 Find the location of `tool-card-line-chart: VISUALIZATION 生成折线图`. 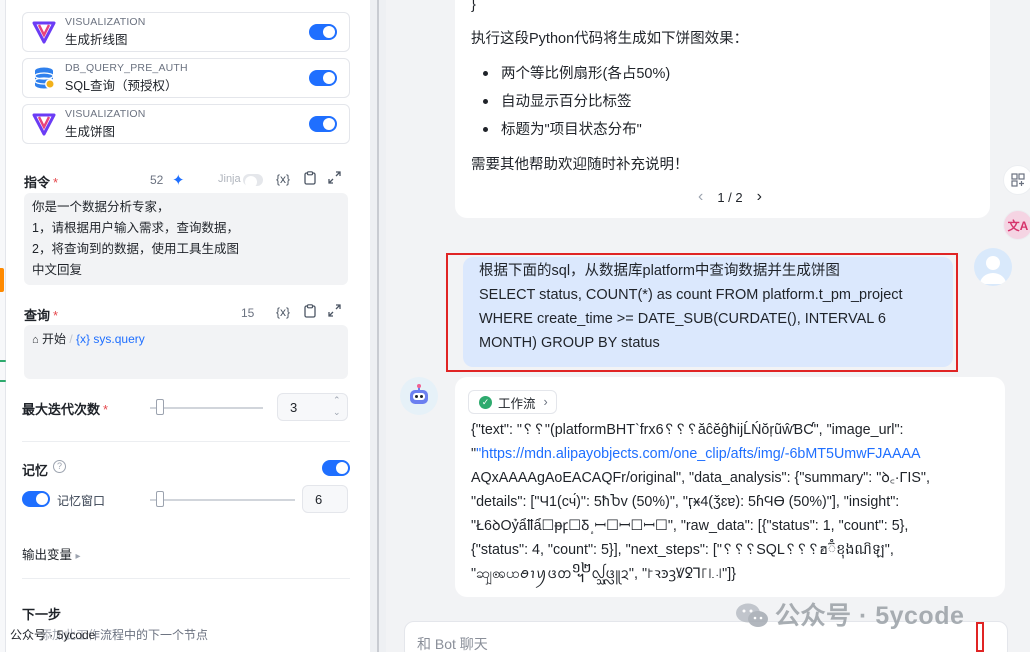

tool-card-line-chart: VISUALIZATION 生成折线图 is located at coordinates (186, 32).